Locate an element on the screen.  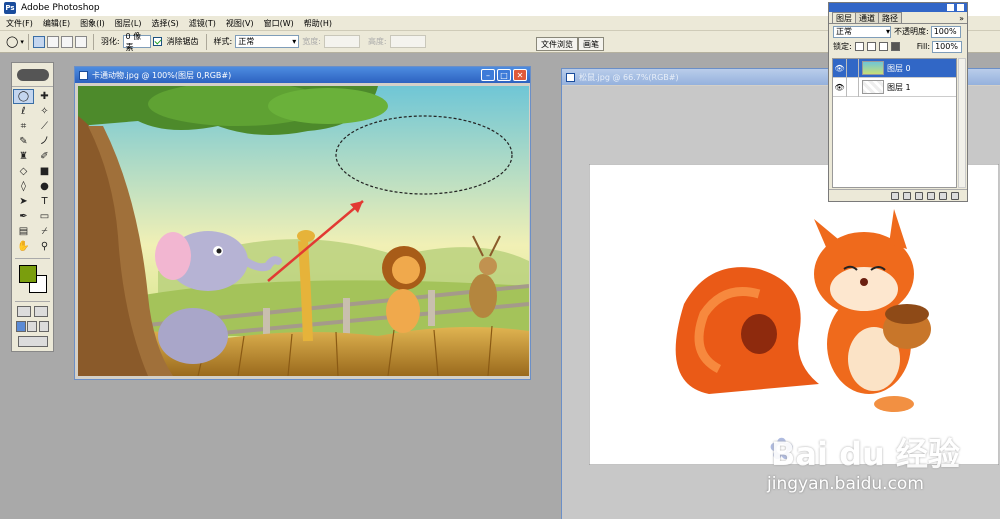
layer-style-icon is located at coordinates (895, 195).